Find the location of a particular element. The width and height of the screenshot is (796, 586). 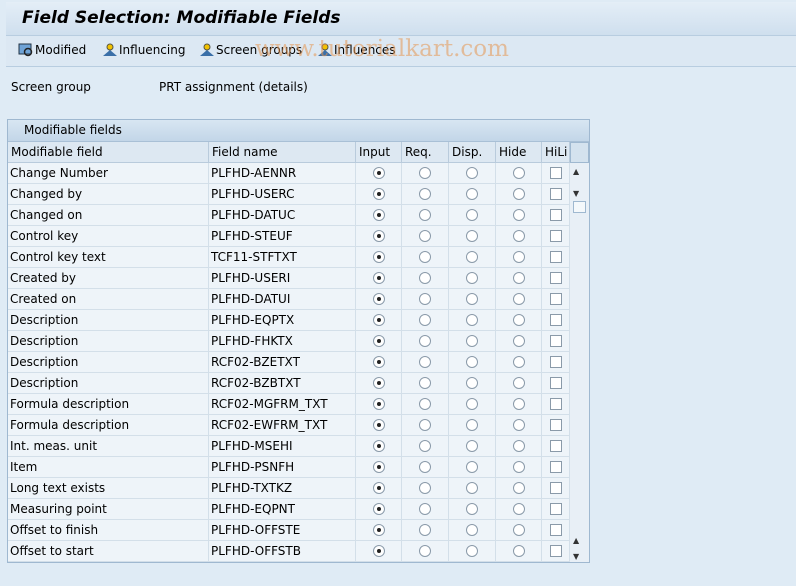

scroll-down-icon: ▼ is located at coordinates (576, 556).